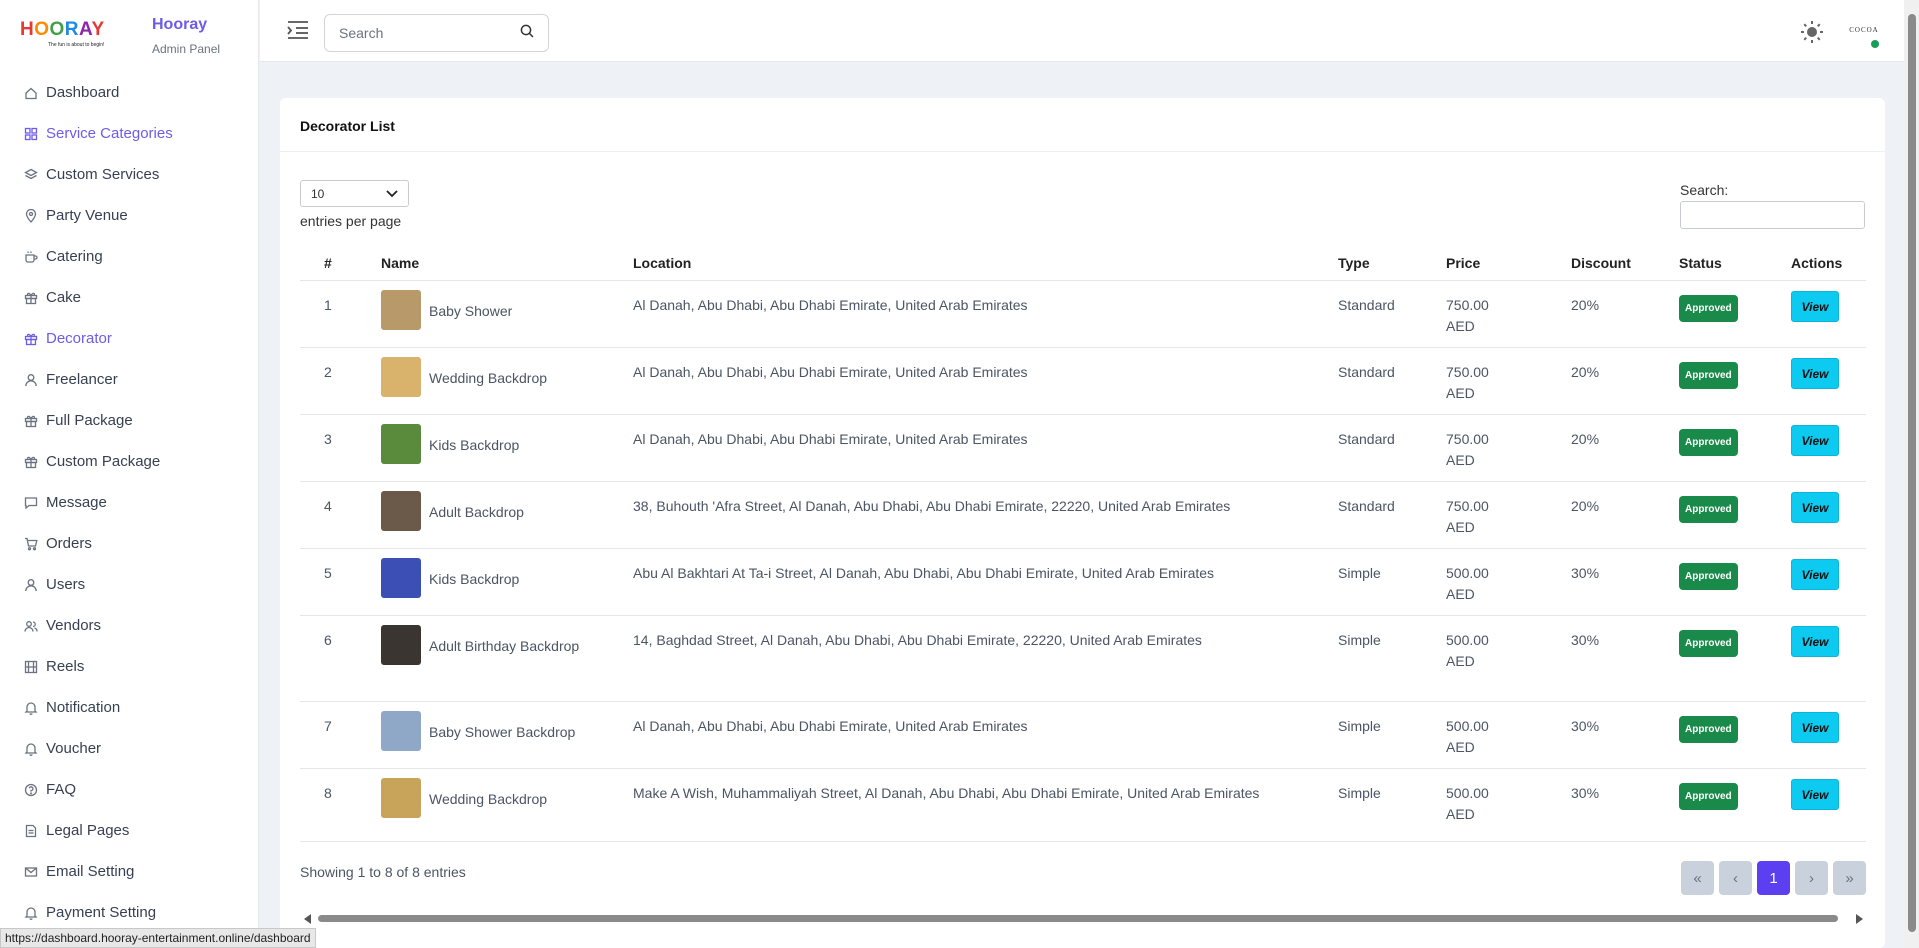 Image resolution: width=1919 pixels, height=948 pixels. What do you see at coordinates (1773, 878) in the screenshot?
I see `page-1-button: 1` at bounding box center [1773, 878].